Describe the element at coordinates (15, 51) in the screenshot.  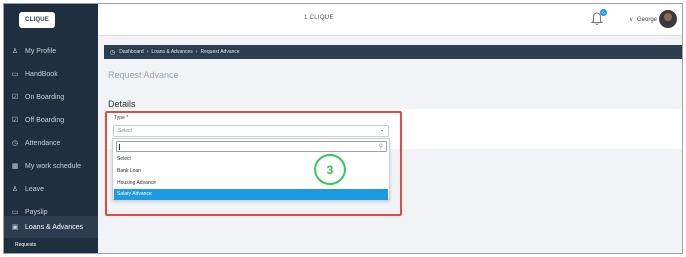
I see `user-icon: ♙` at that location.